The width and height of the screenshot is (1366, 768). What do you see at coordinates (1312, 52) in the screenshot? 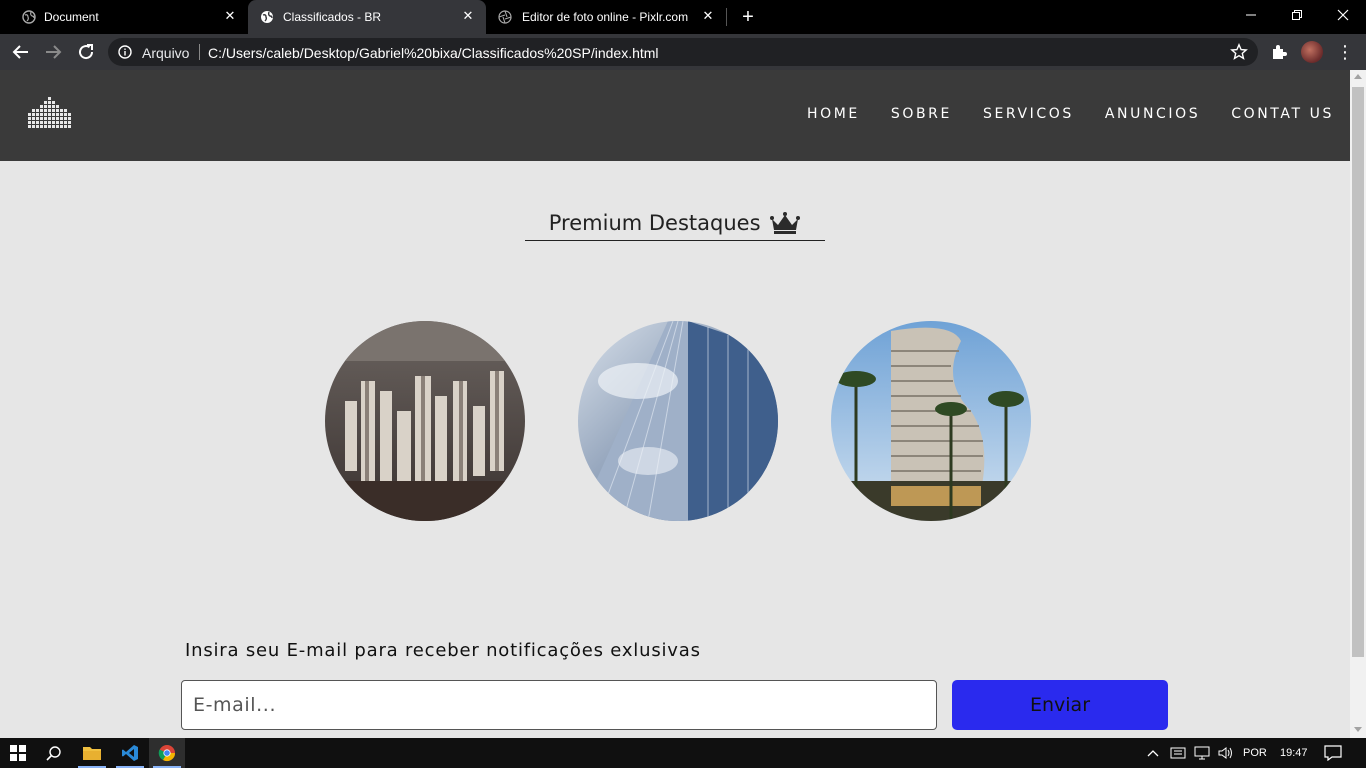
I see `profile-avatar` at bounding box center [1312, 52].